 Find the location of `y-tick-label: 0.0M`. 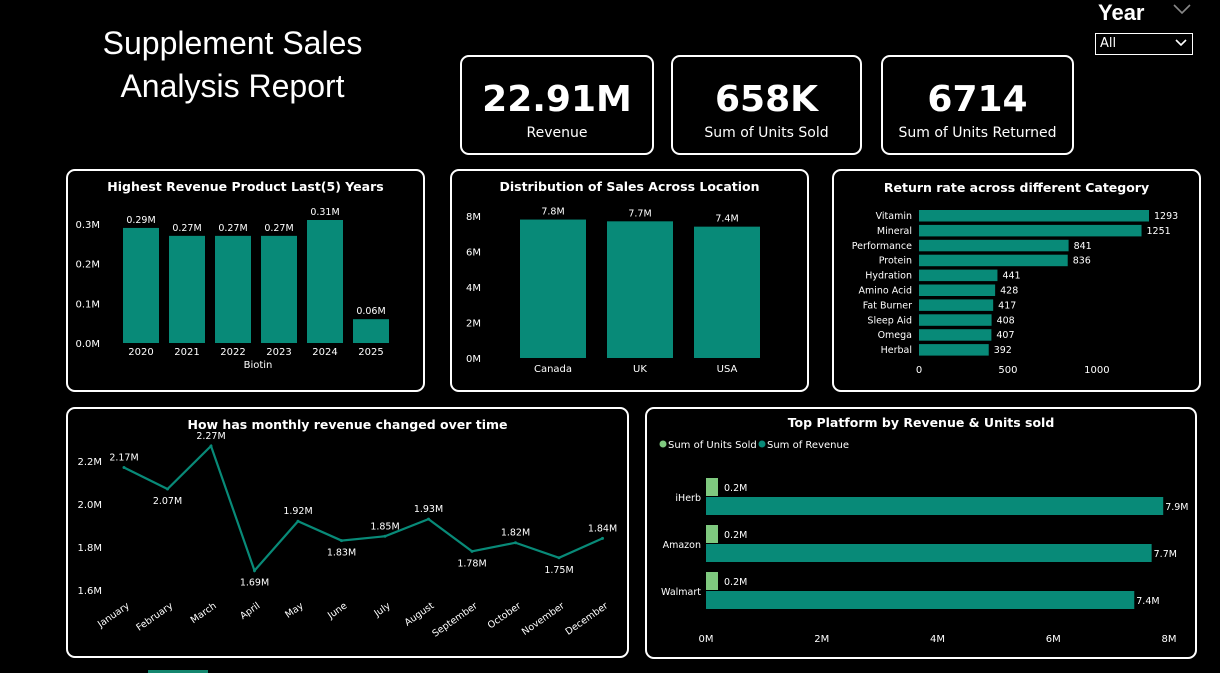

y-tick-label: 0.0M is located at coordinates (87, 344).